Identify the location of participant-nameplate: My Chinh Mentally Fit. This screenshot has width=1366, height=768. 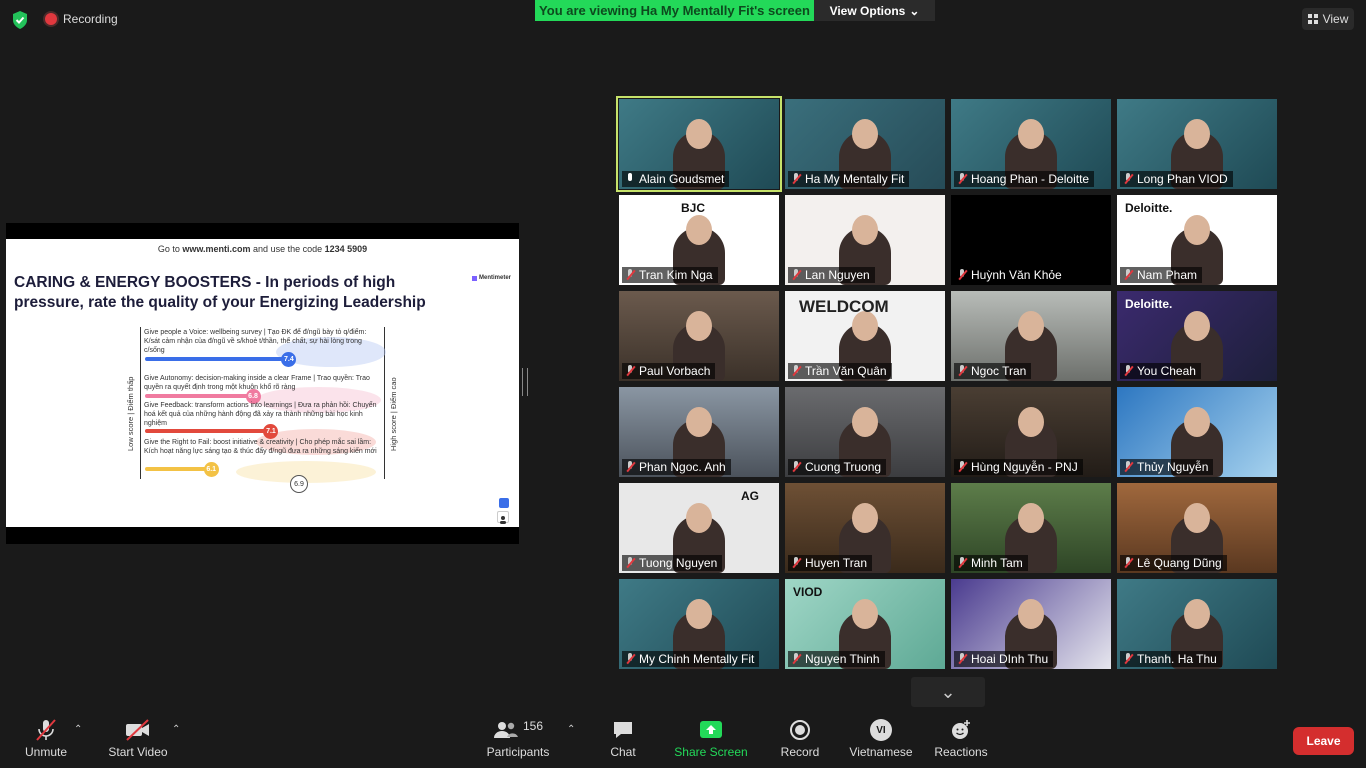
(691, 659).